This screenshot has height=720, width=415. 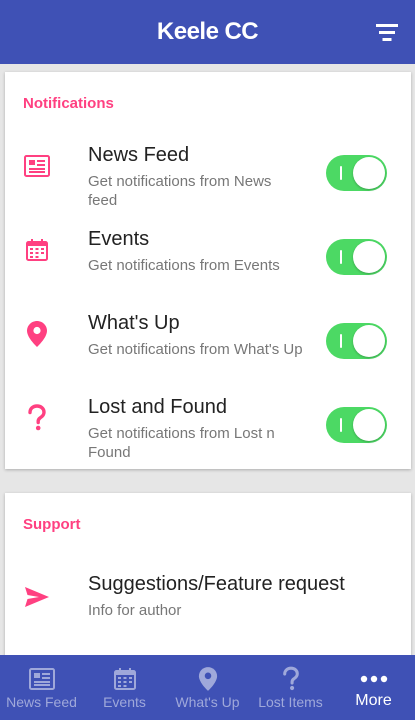 I want to click on nav-label: News Feed, so click(x=41, y=702).